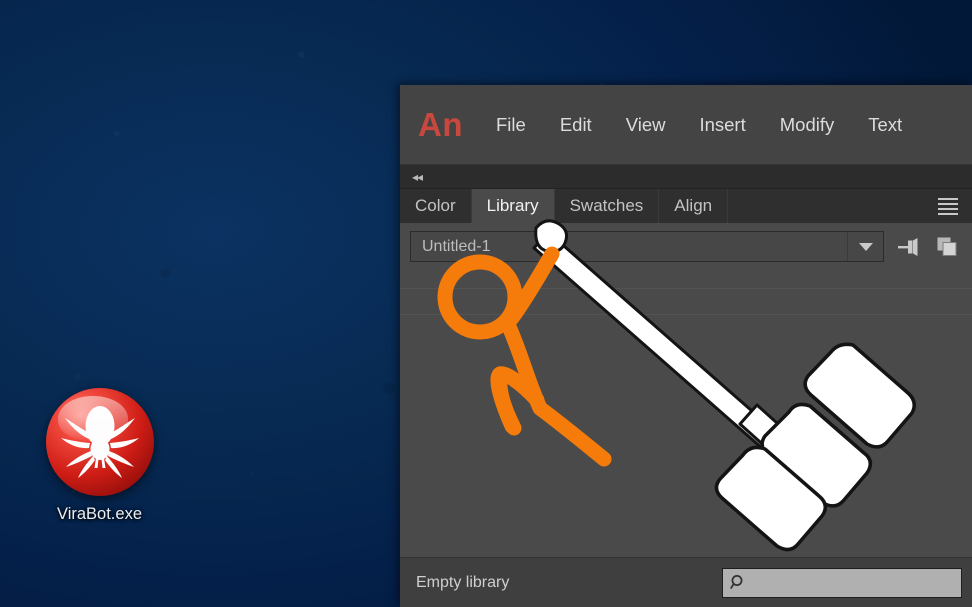  Describe the element at coordinates (456, 246) in the screenshot. I see `library-document-select-value: Untitled-1` at that location.